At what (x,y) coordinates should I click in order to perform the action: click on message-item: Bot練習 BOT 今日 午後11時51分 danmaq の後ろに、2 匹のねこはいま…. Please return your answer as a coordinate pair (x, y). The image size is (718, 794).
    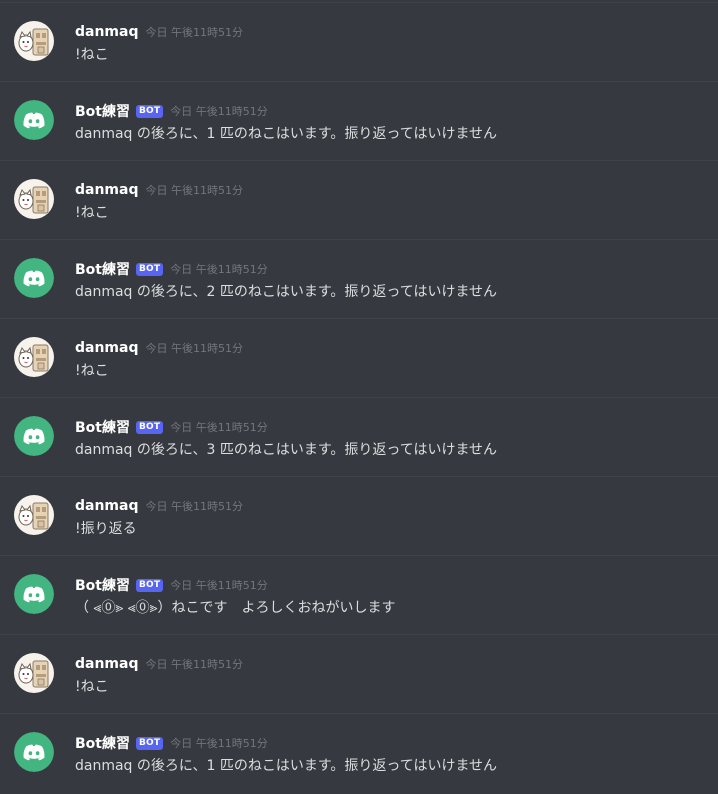
    Looking at the image, I should click on (359, 278).